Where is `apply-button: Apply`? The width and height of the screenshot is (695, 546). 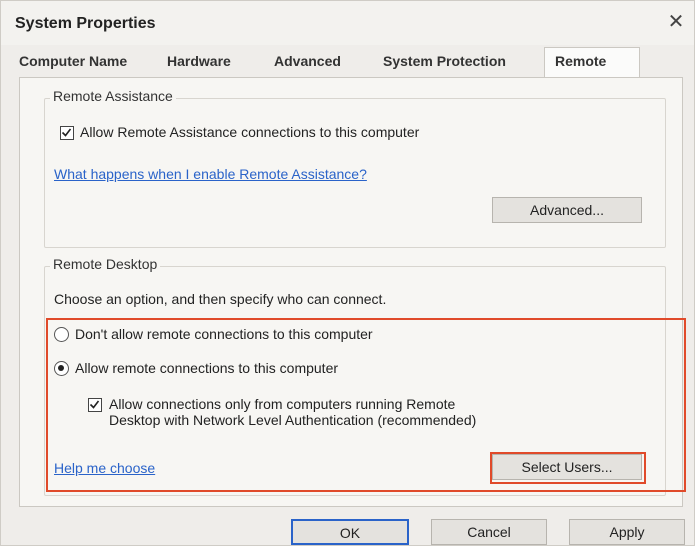 apply-button: Apply is located at coordinates (627, 532).